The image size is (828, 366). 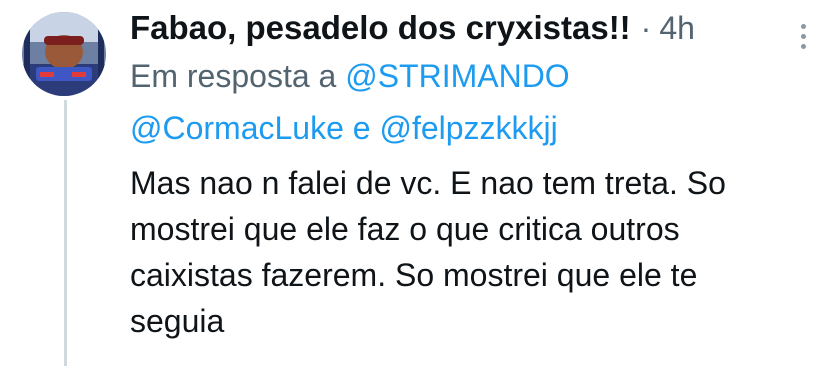 I want to click on tweet-header: Fabao, pesadelo dos cryxistas!! · 4h, so click(x=412, y=28).